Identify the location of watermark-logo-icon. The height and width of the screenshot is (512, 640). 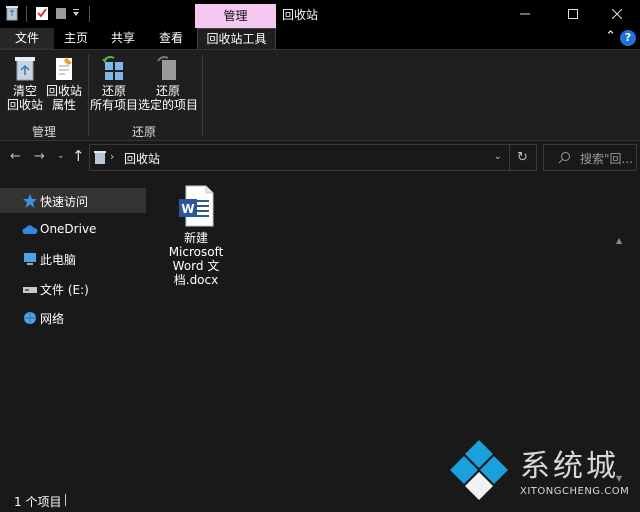
(479, 470).